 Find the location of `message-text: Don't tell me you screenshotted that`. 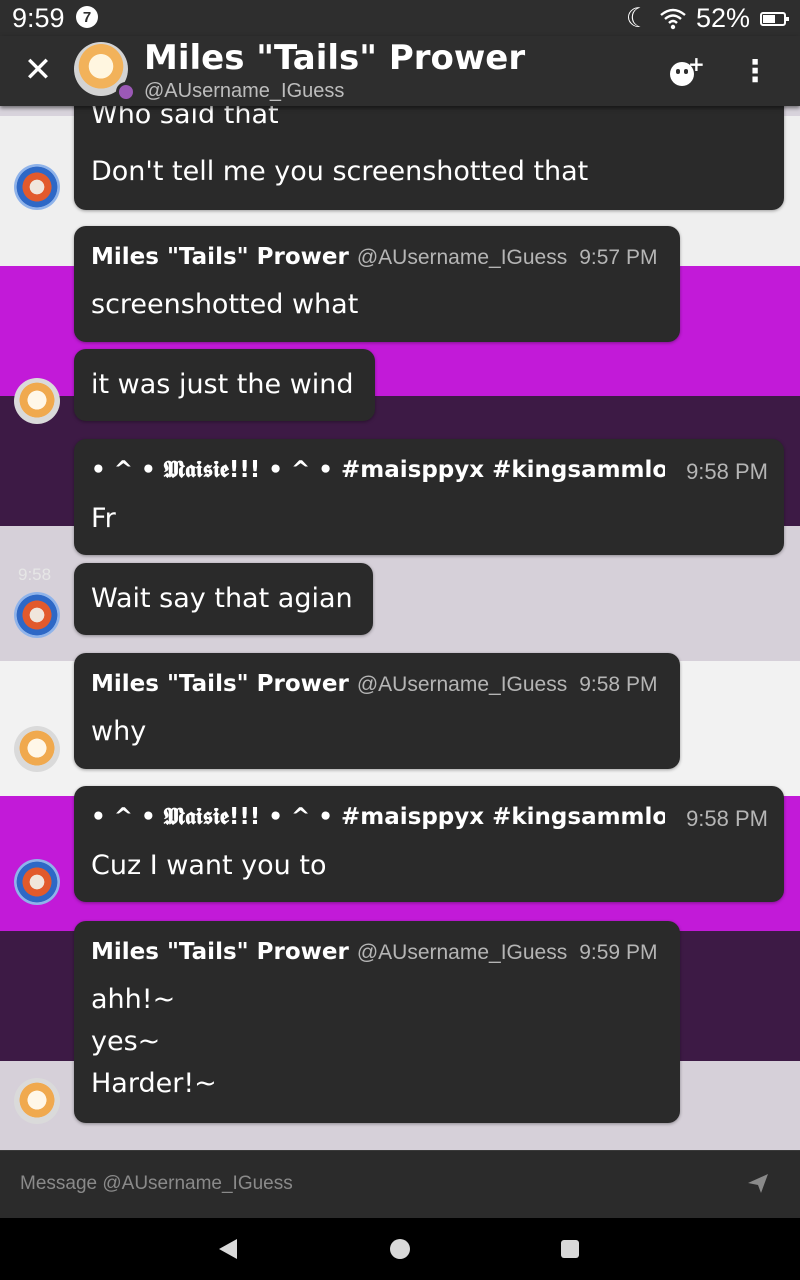

message-text: Don't tell me you screenshotted that is located at coordinates (340, 171).